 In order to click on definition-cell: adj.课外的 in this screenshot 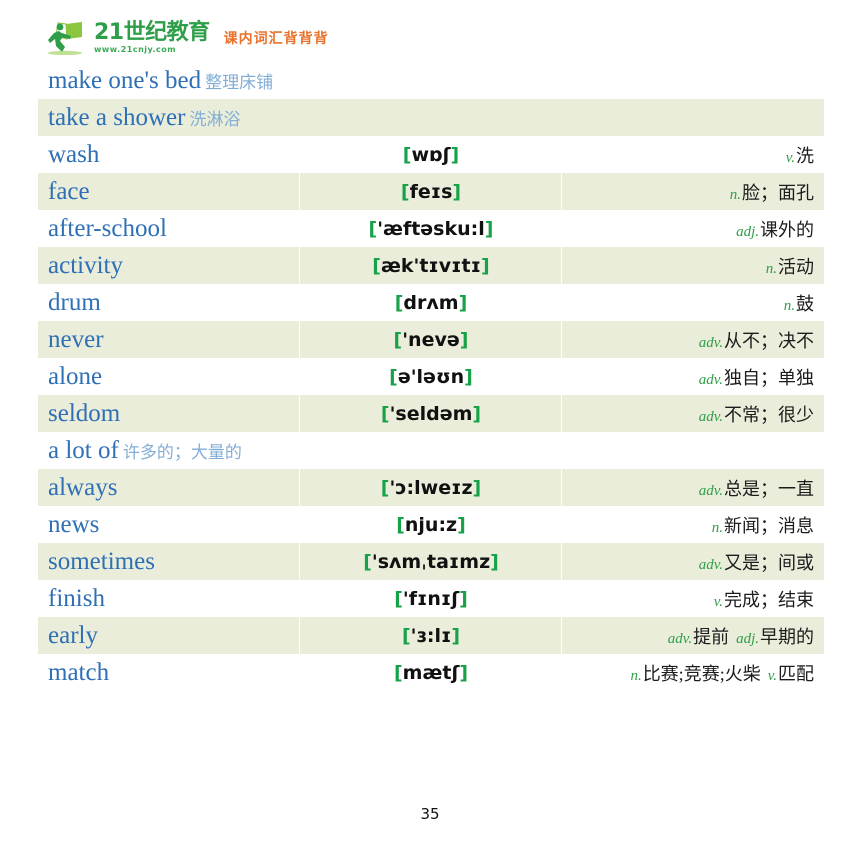, I will do `click(693, 228)`.